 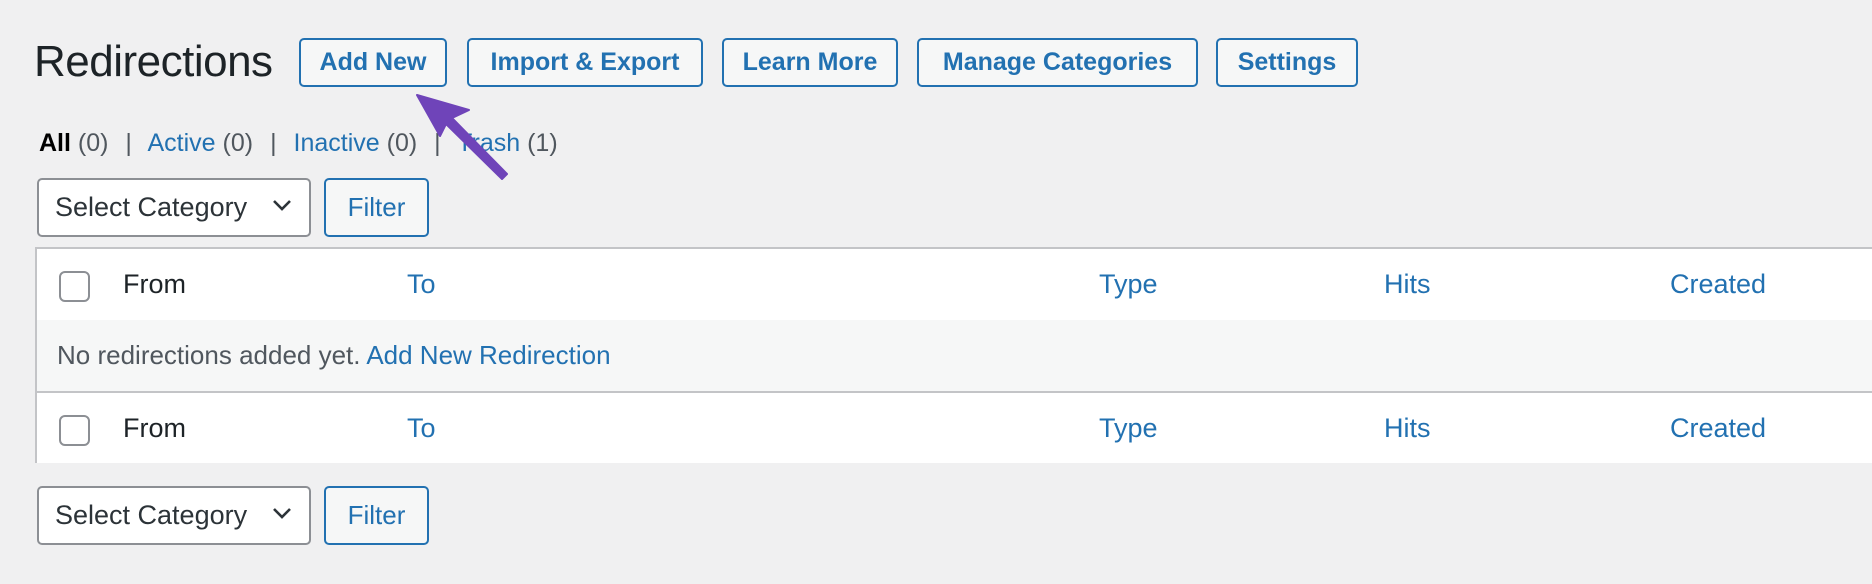 What do you see at coordinates (585, 62) in the screenshot?
I see `import-export-button: Import & Export` at bounding box center [585, 62].